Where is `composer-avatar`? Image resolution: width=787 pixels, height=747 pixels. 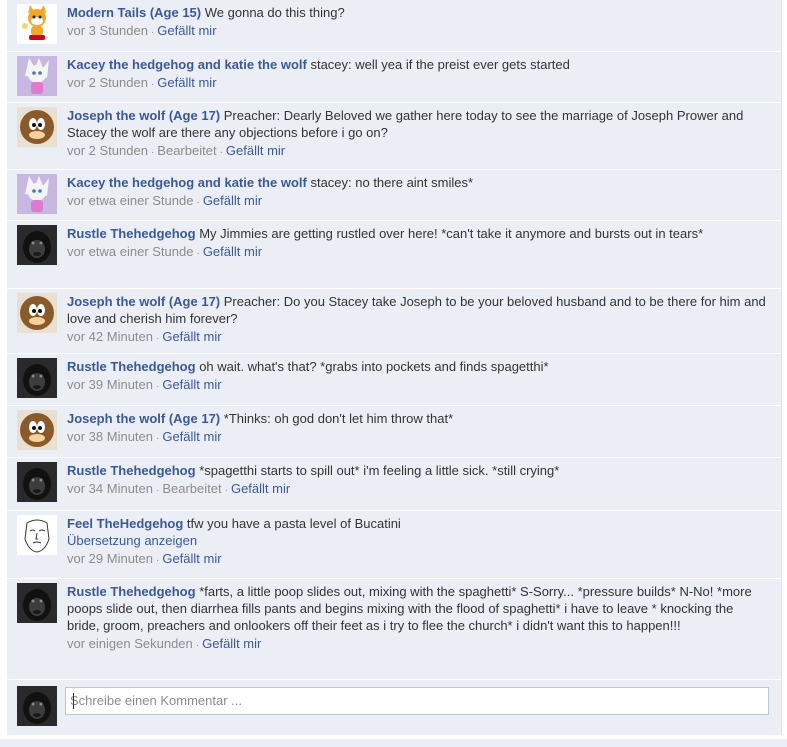 composer-avatar is located at coordinates (37, 706).